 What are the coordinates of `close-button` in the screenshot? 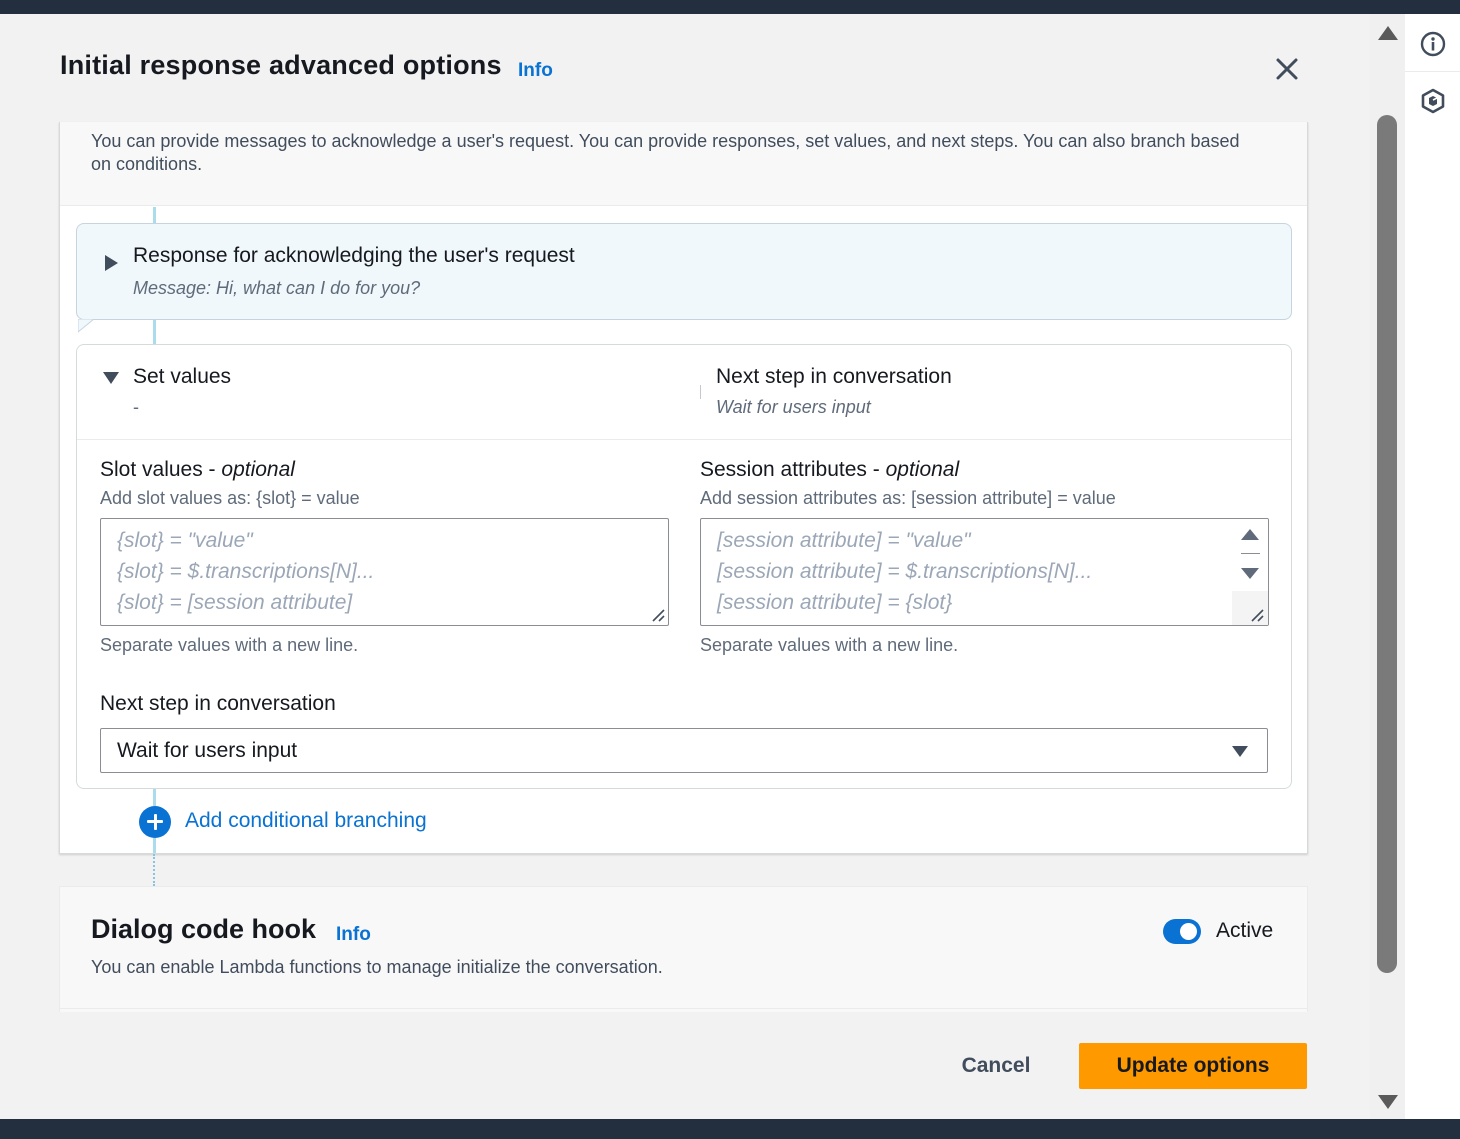 It's located at (1287, 69).